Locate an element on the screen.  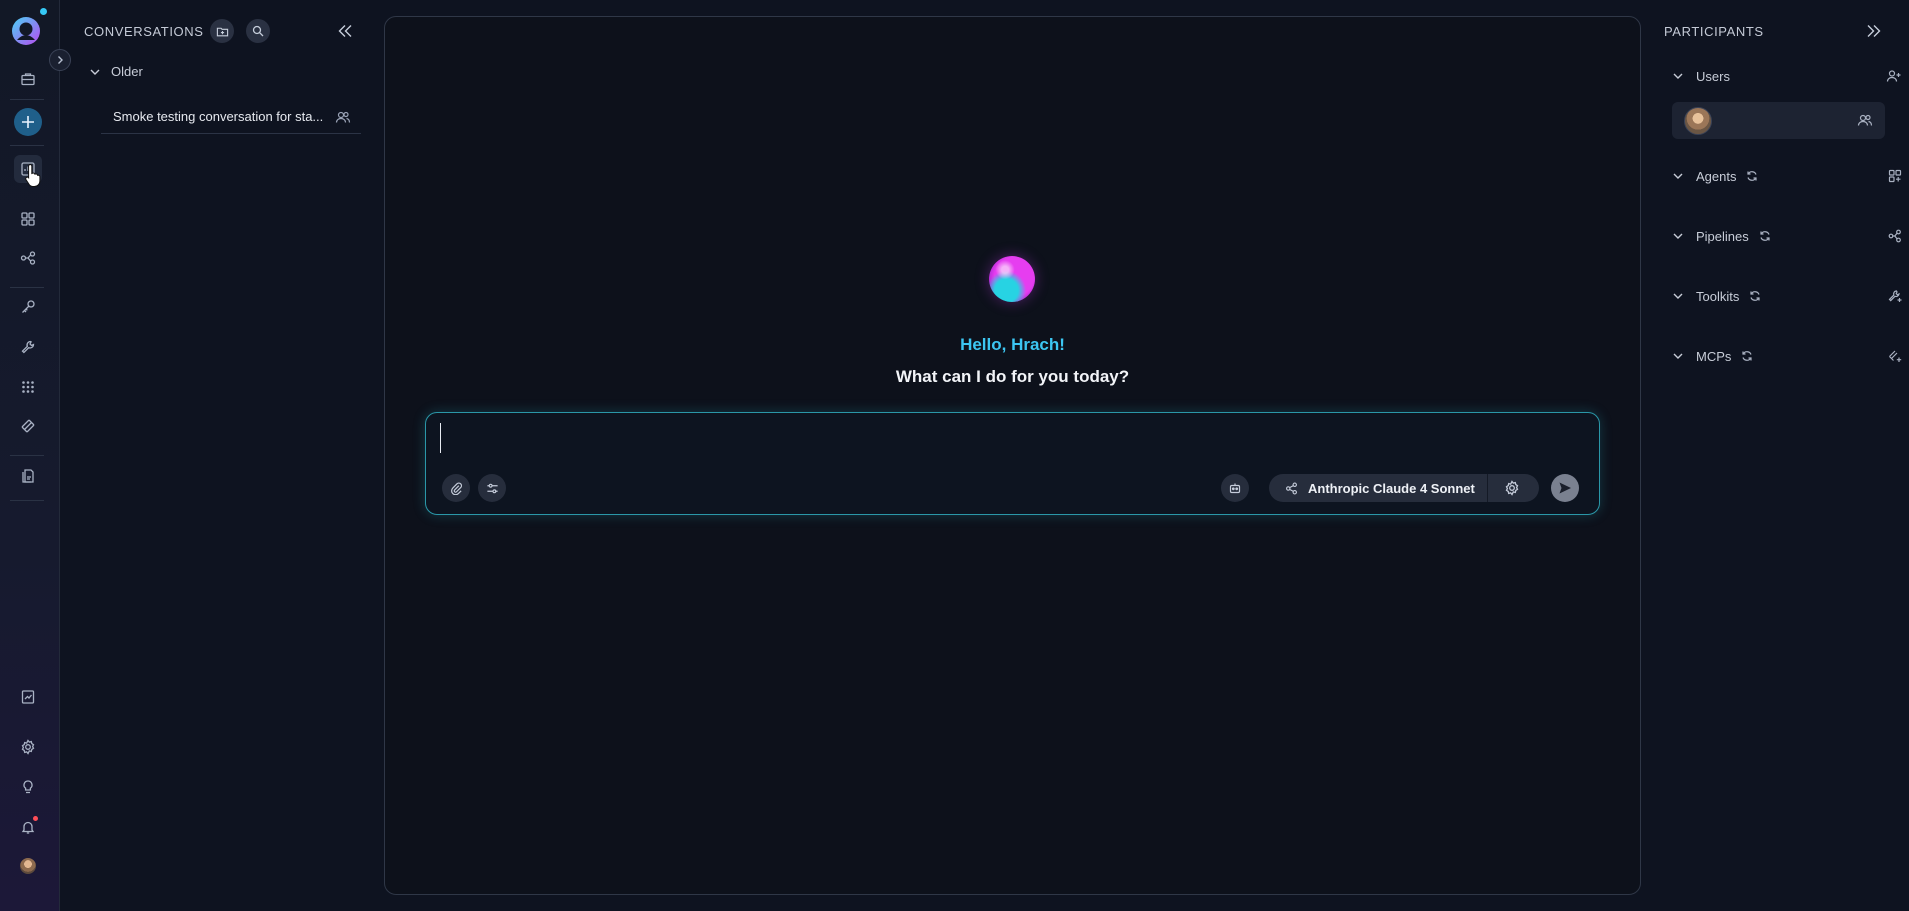
model-settings-button is located at coordinates (1512, 488).